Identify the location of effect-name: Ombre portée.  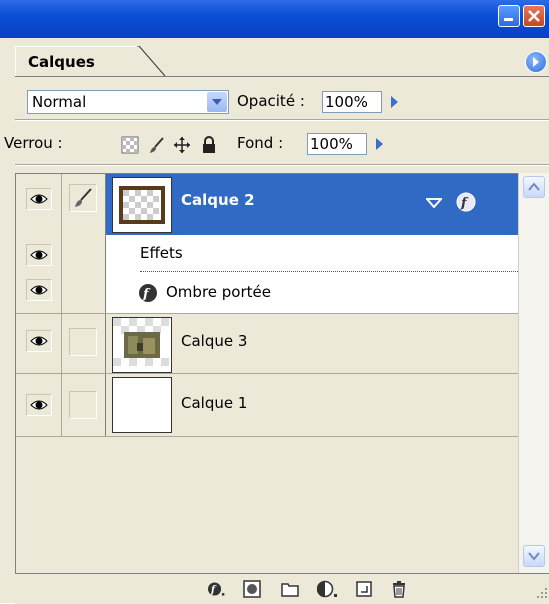
(218, 292).